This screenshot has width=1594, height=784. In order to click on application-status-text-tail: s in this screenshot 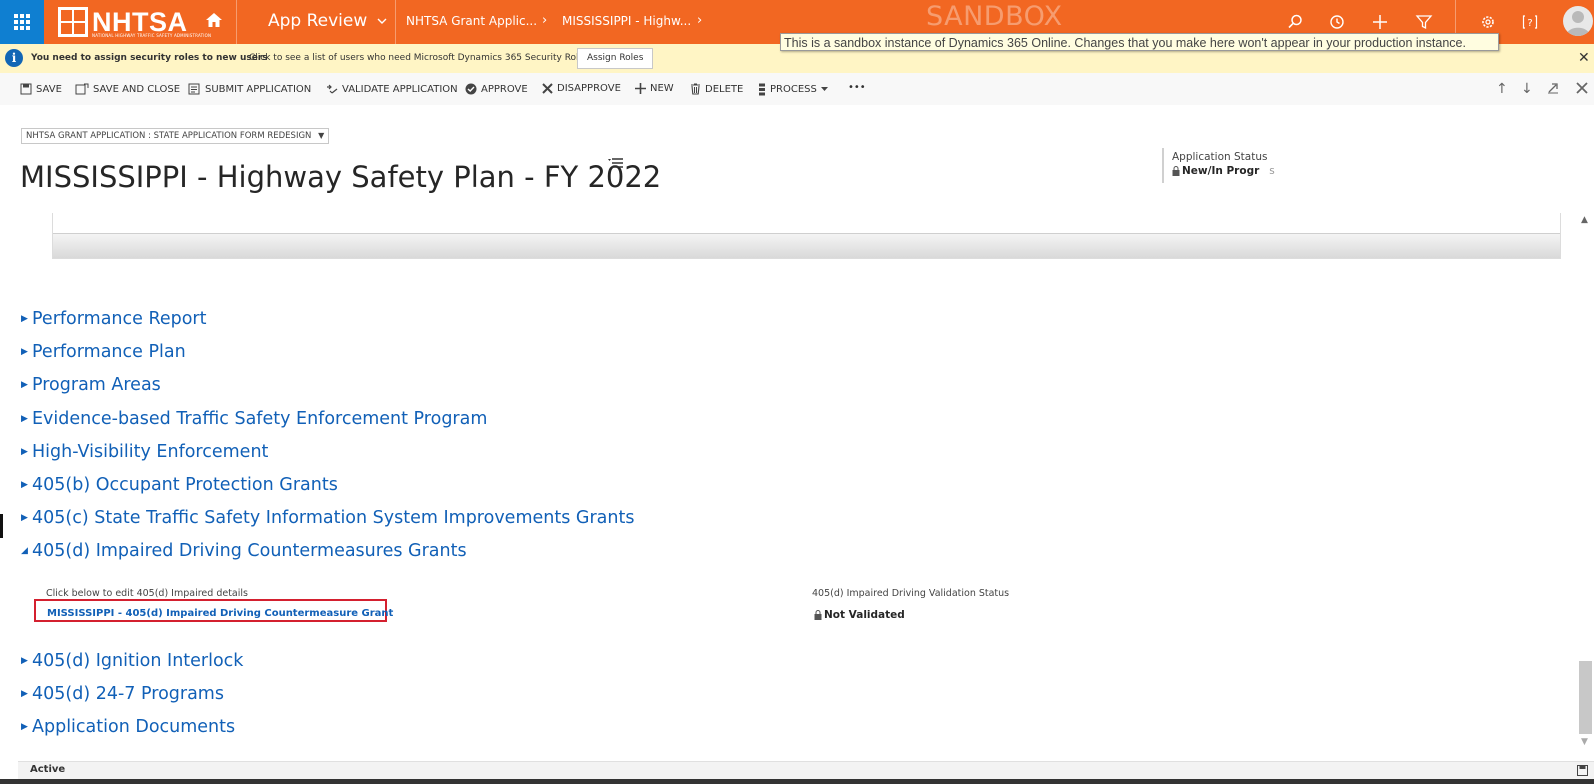, I will do `click(1272, 171)`.